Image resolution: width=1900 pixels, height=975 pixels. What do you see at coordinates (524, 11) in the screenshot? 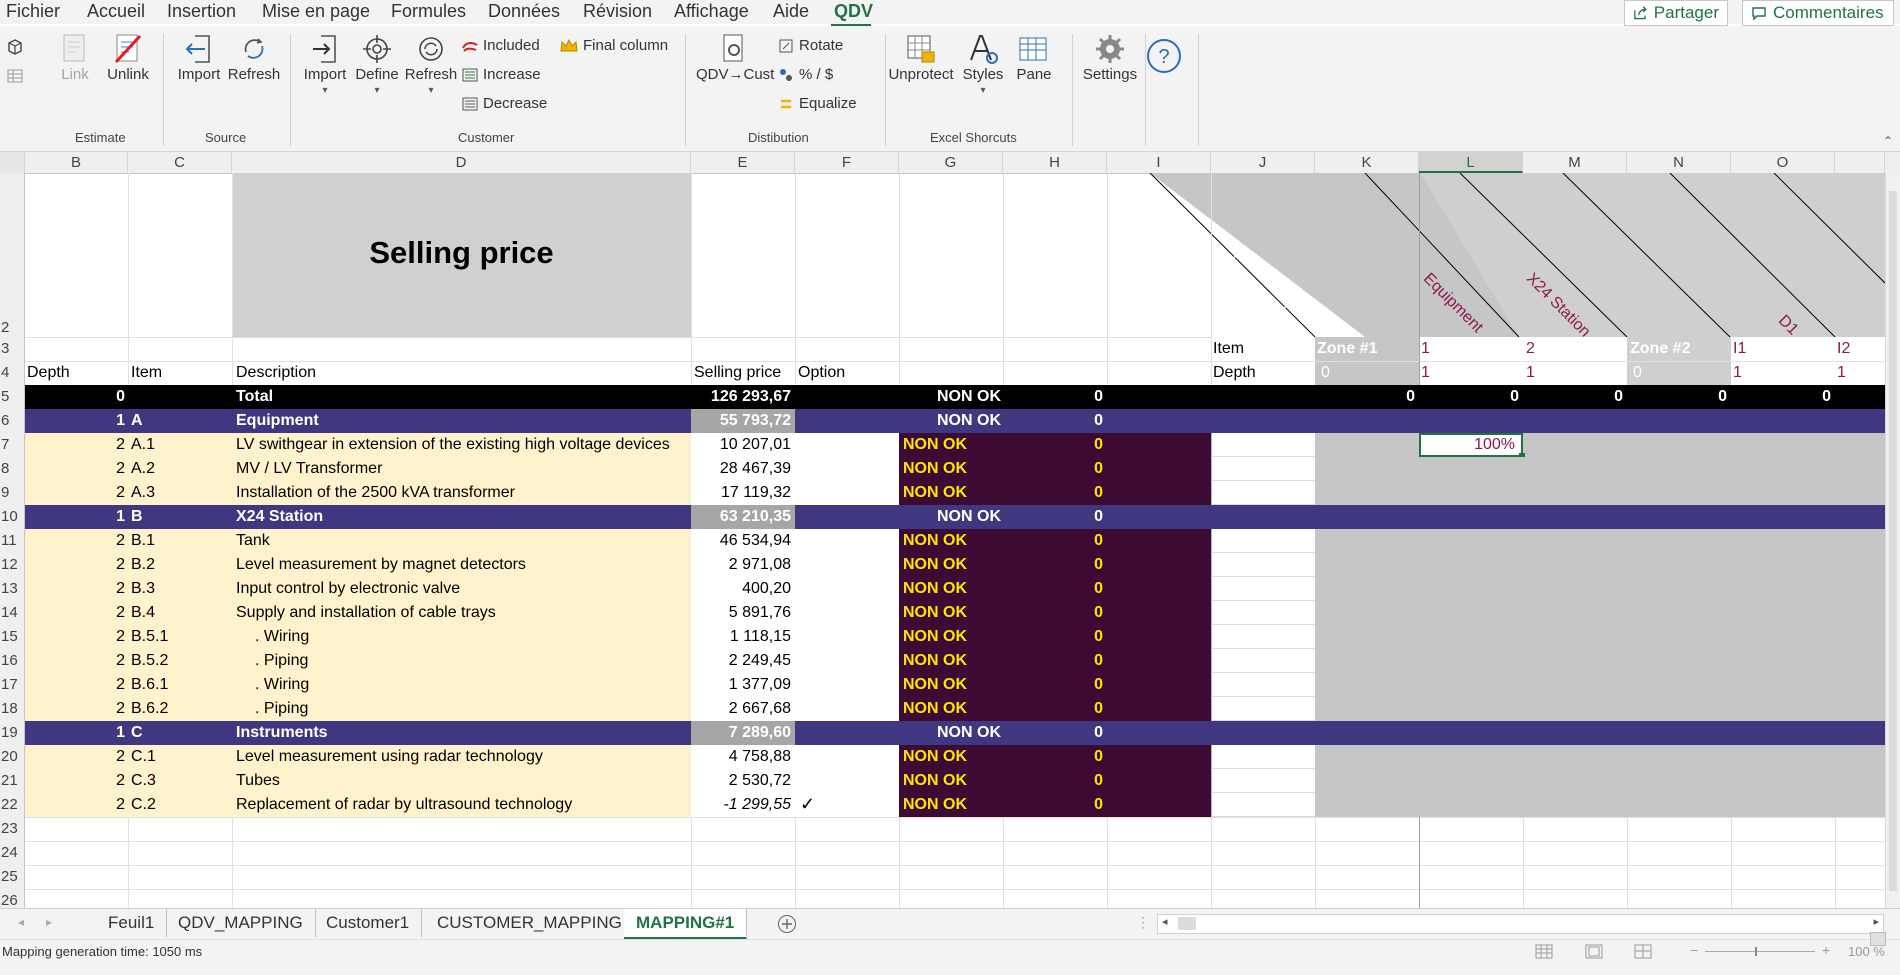
I see `menu-donnees: Données` at bounding box center [524, 11].